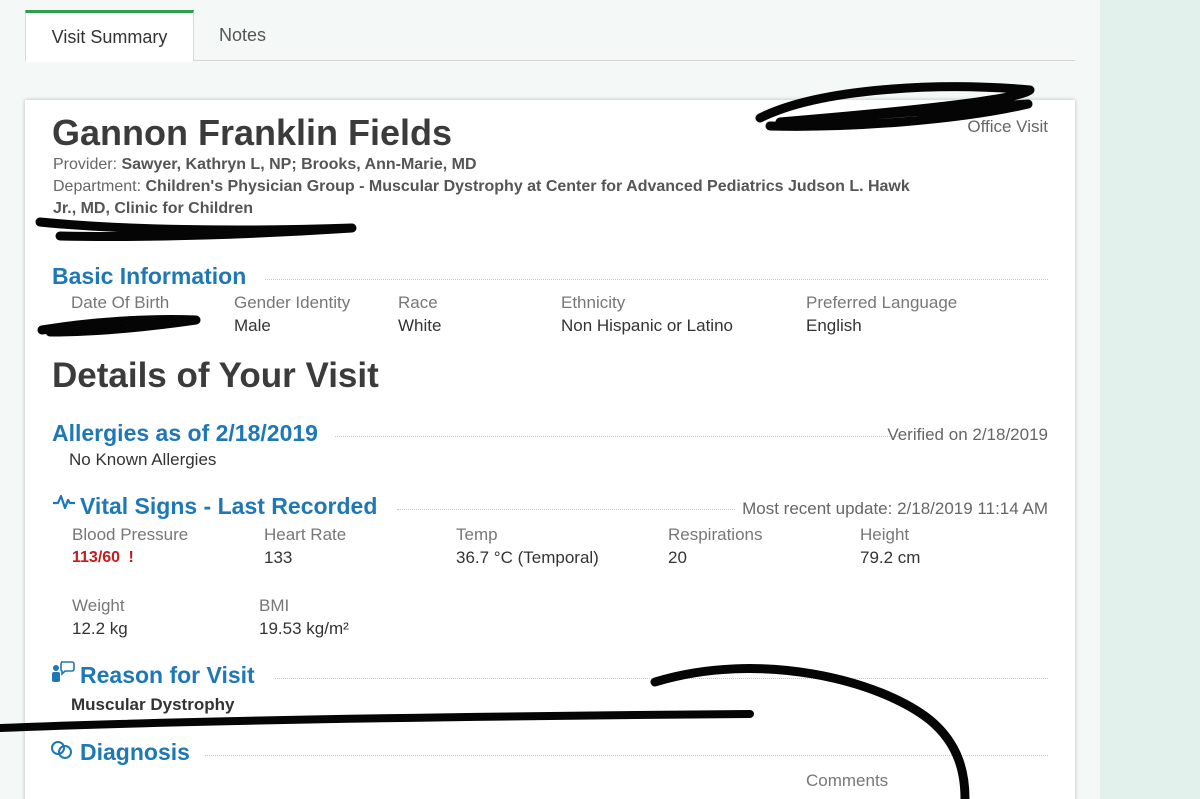  I want to click on gender-label: Gender Identity, so click(292, 302).